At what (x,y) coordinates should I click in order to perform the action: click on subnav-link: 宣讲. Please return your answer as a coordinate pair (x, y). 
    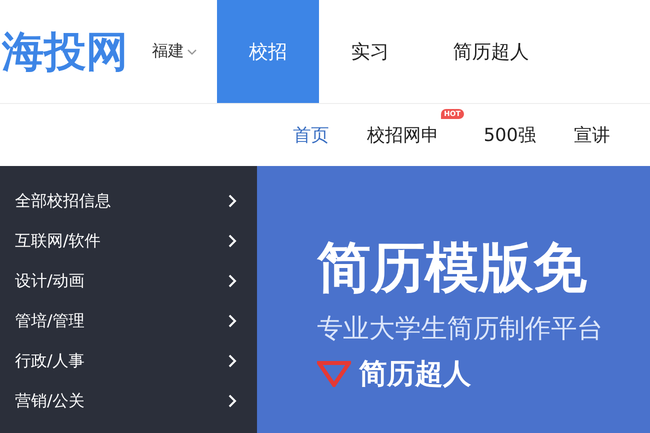
    Looking at the image, I should click on (592, 135).